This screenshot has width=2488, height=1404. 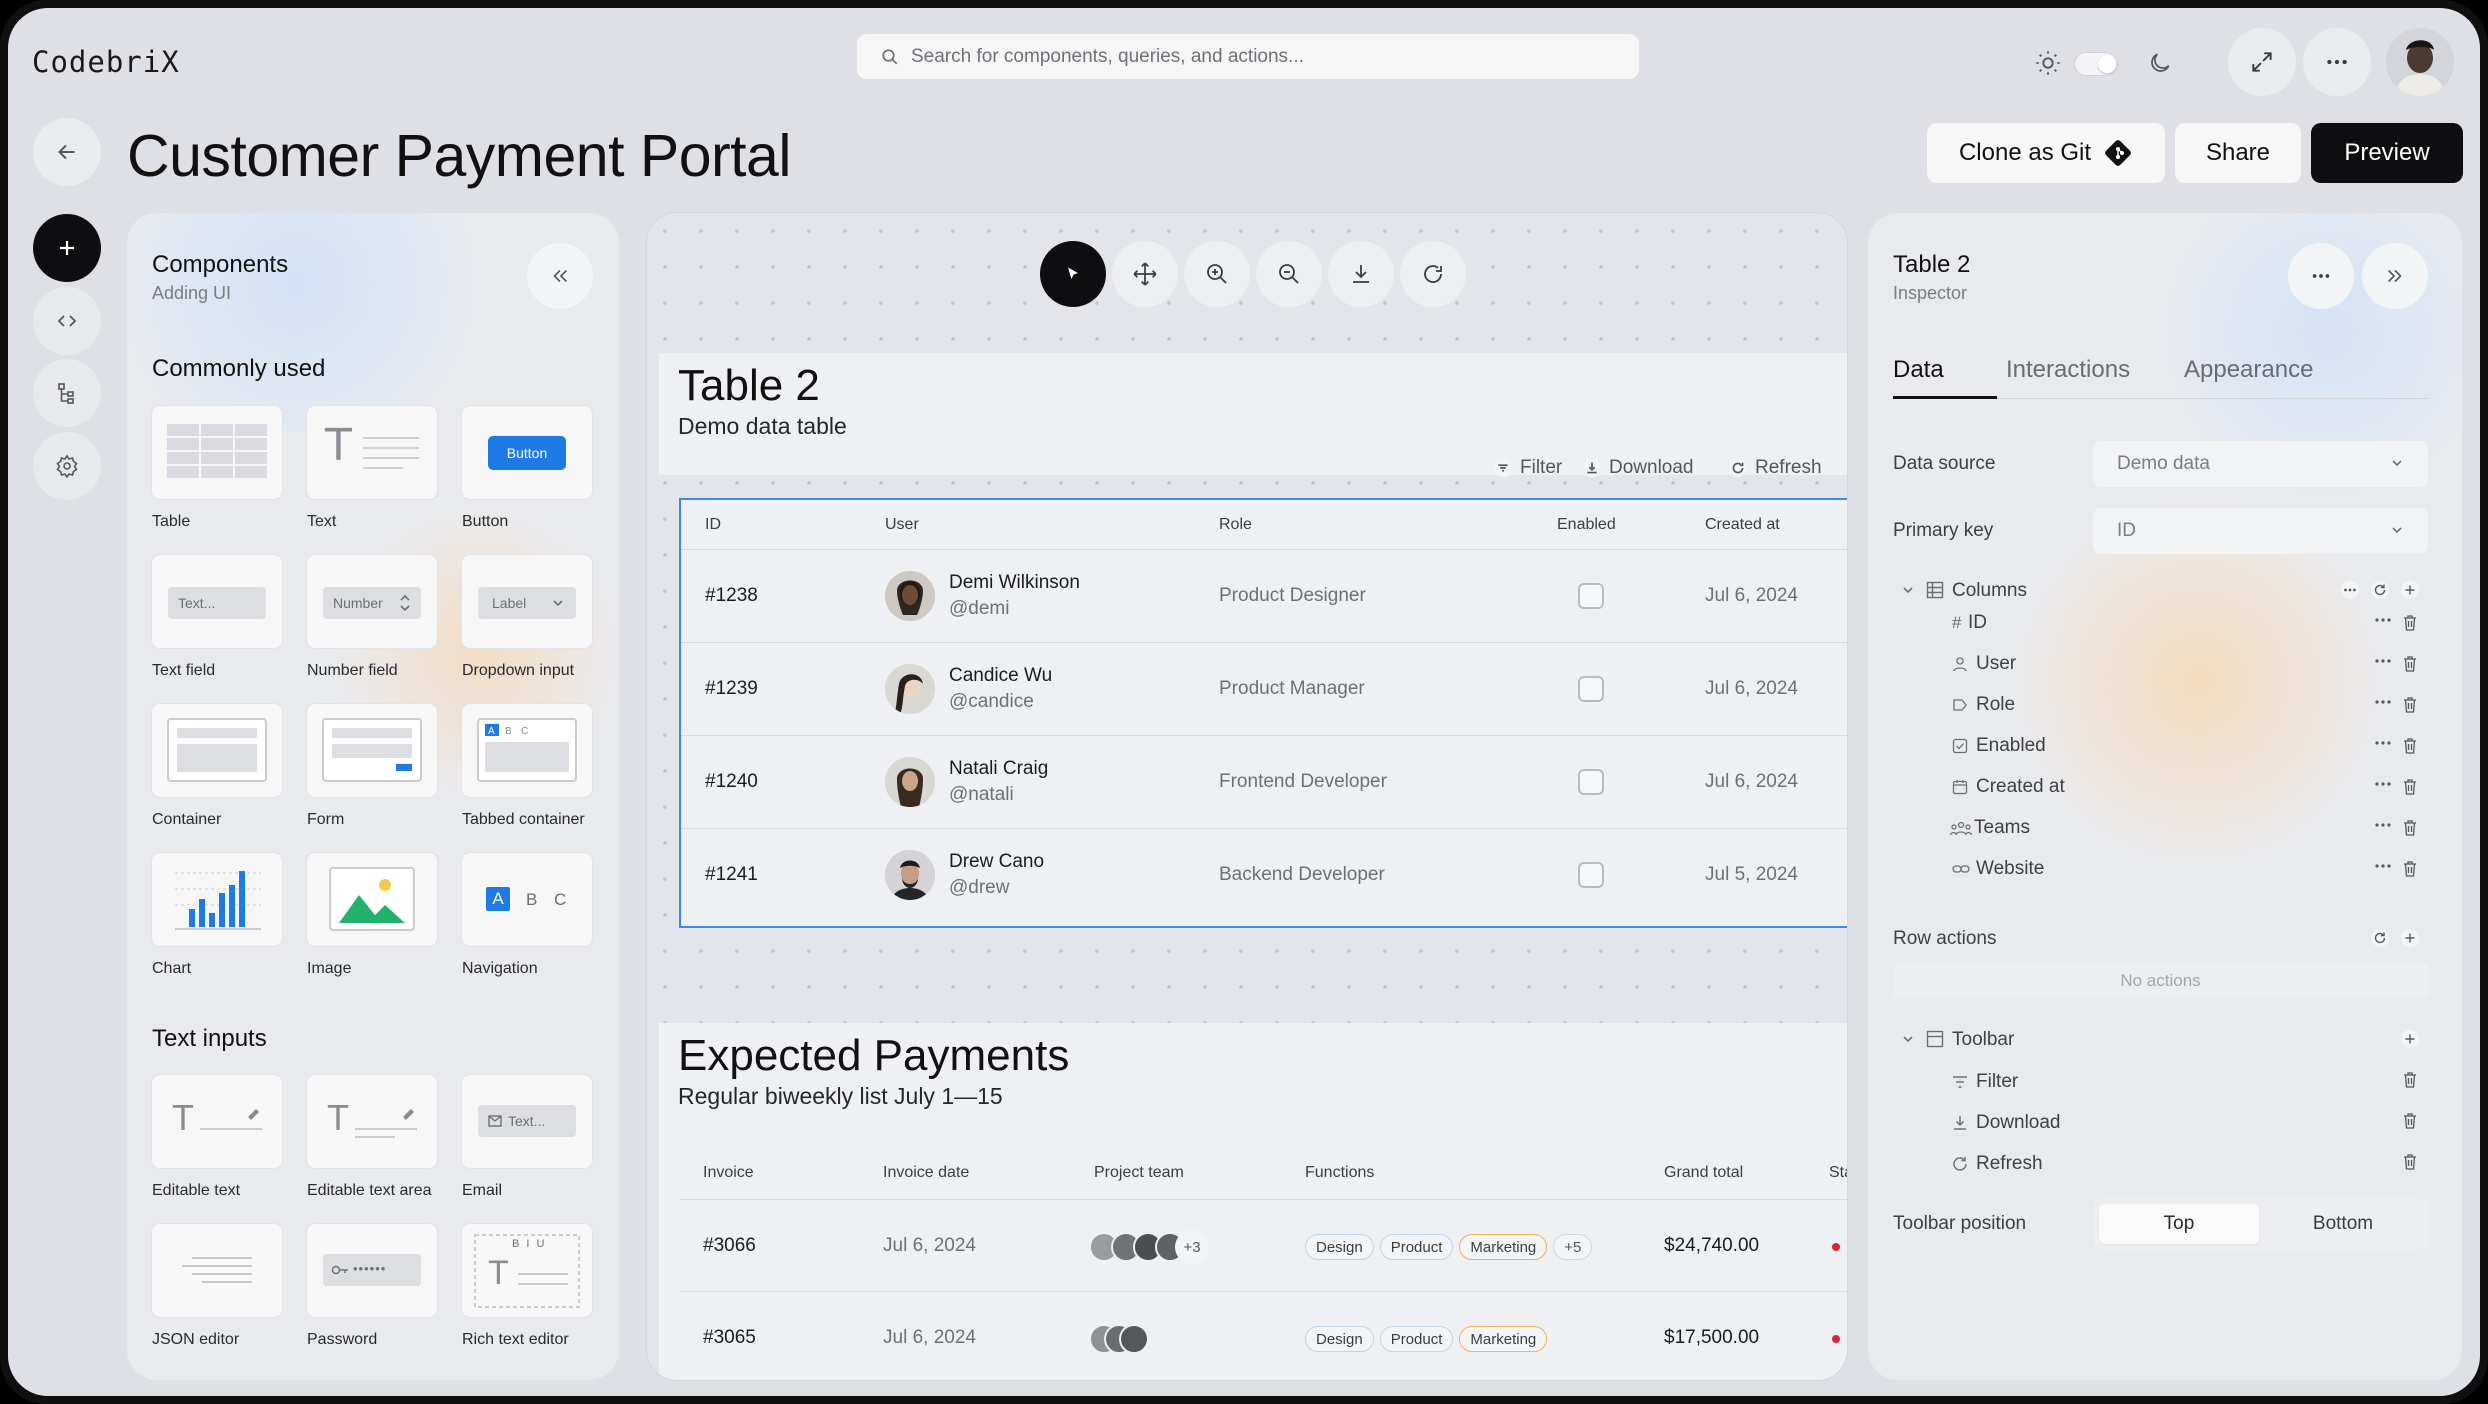 I want to click on toolbar-item-download: Download, so click(x=2165, y=1124).